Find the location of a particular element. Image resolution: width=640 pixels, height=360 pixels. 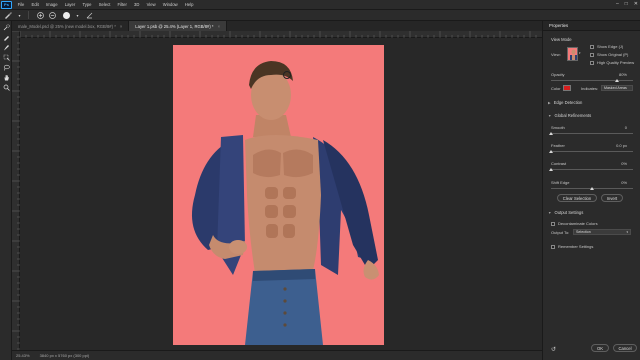

decontaminate-checkbox: Decontaminate Colors is located at coordinates (574, 223).